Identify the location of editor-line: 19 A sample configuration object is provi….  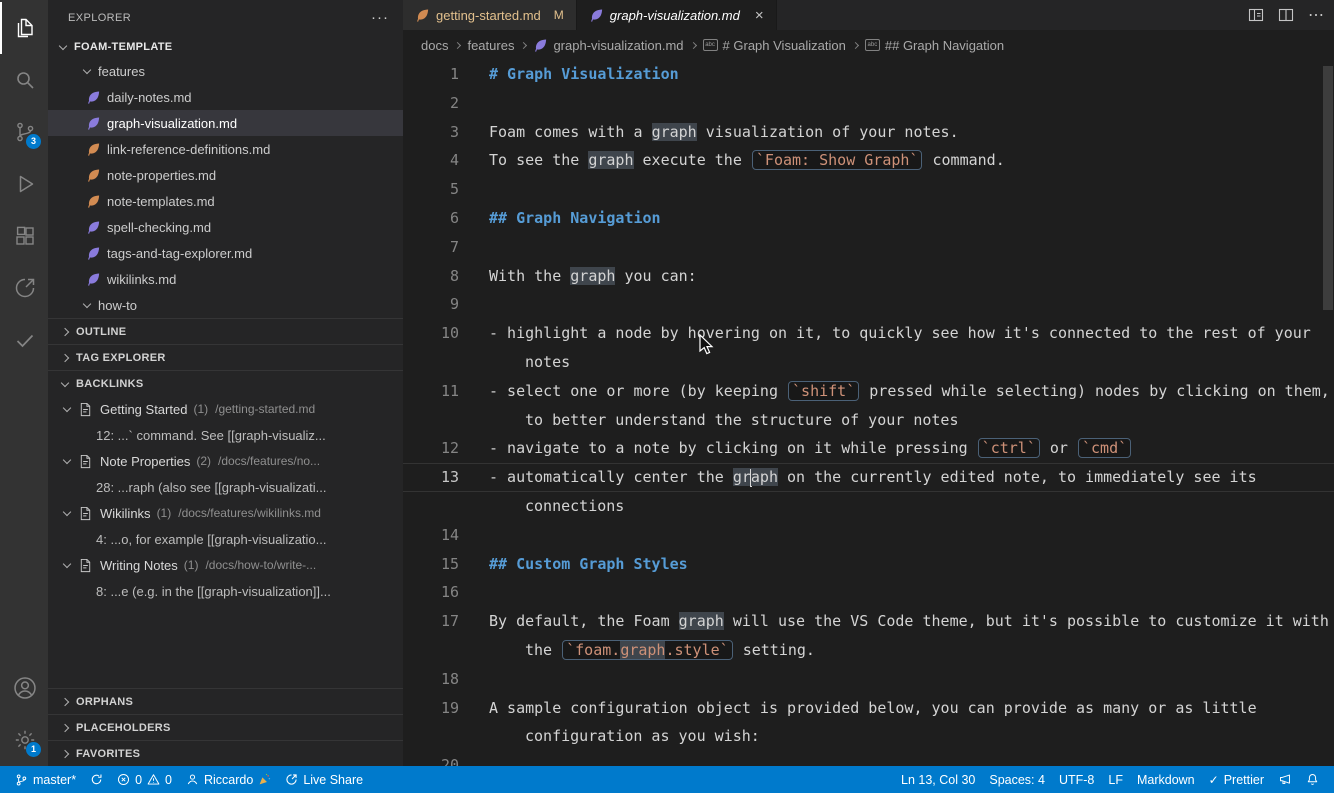
(868, 708).